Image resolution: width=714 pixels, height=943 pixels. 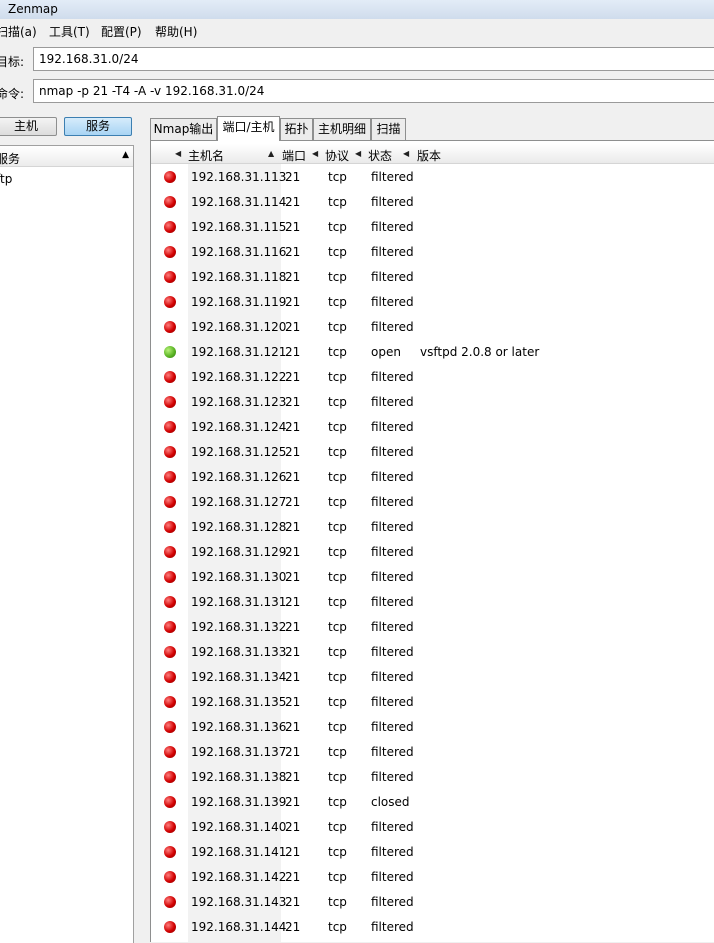 I want to click on window-title: Zenmap, so click(x=33, y=9).